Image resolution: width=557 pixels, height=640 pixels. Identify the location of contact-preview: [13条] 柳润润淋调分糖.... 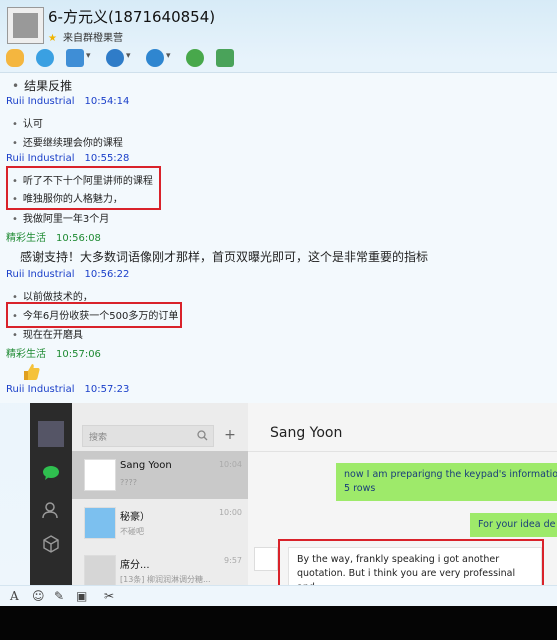
(165, 579).